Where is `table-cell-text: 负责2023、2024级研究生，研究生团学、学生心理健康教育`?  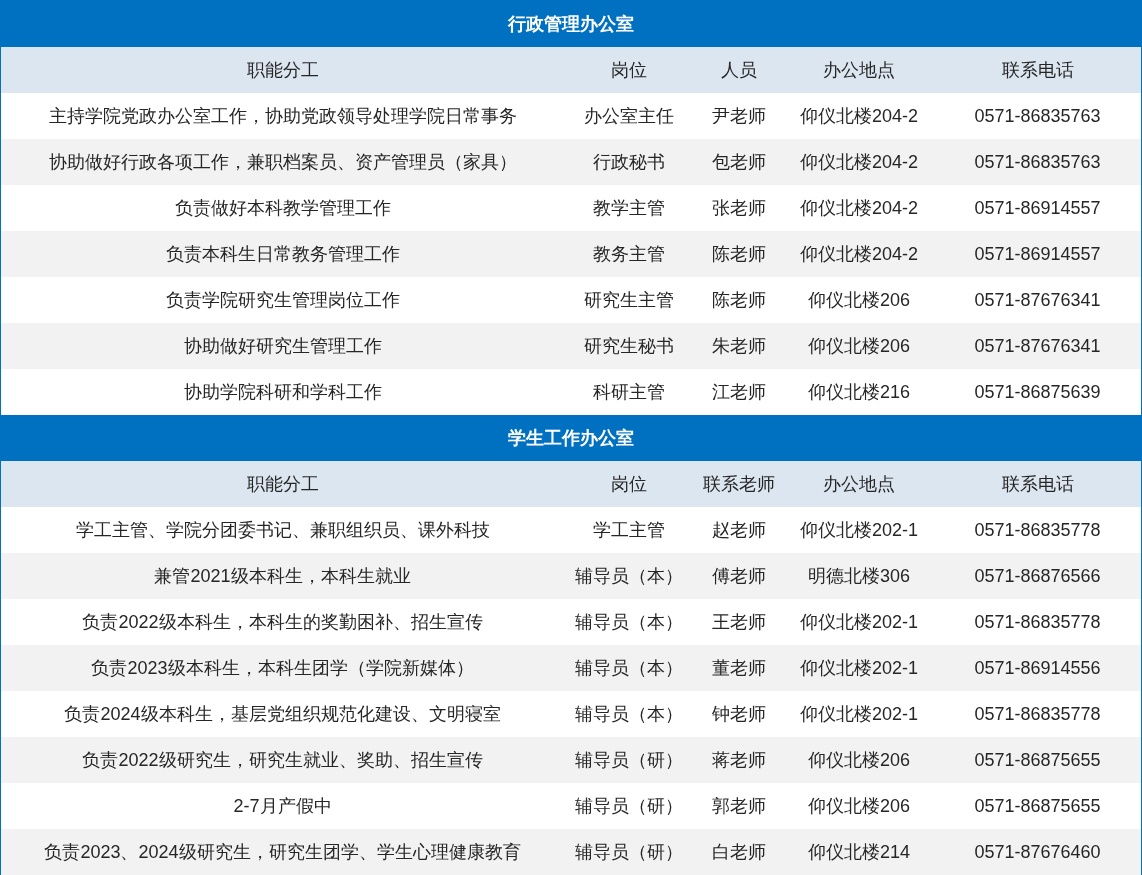 table-cell-text: 负责2023、2024级研究生，研究生团学、学生心理健康教育 is located at coordinates (282, 852).